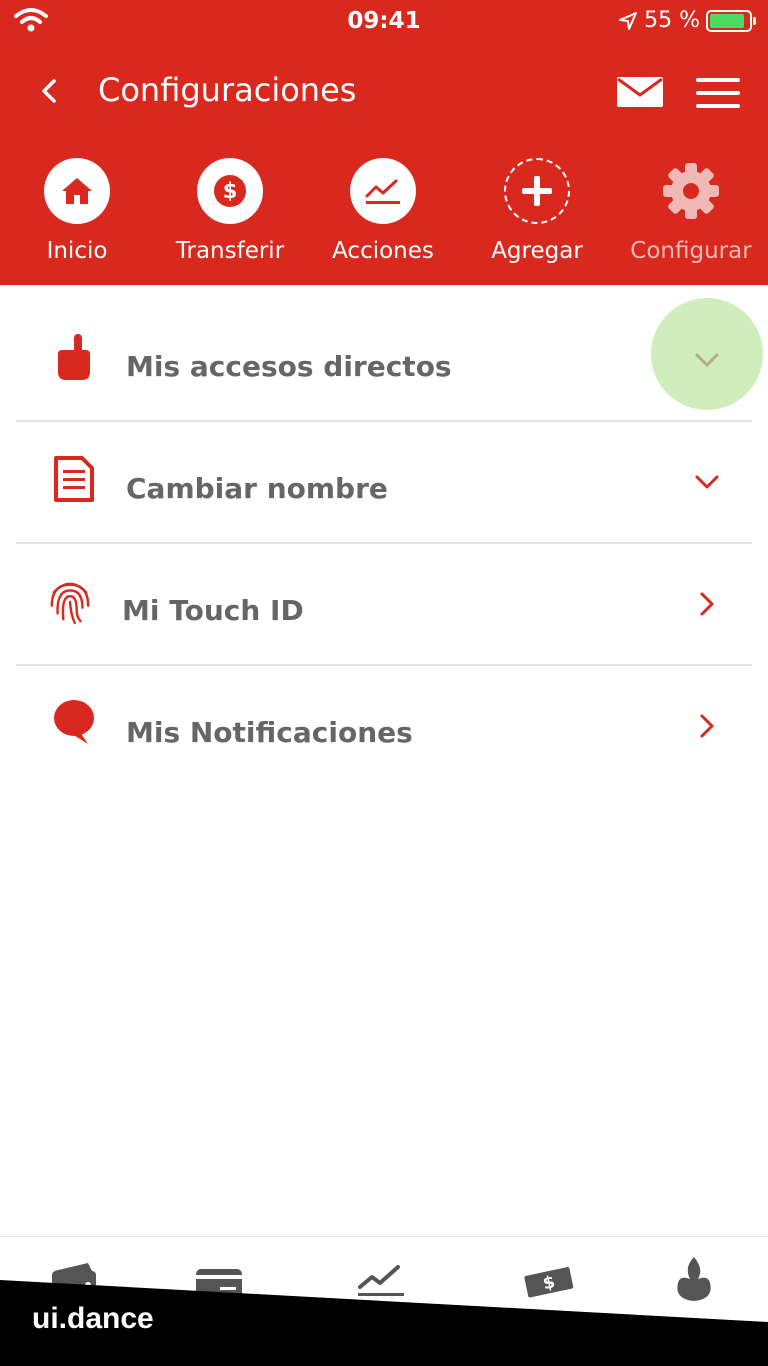  What do you see at coordinates (384, 22) in the screenshot?
I see `status-bar: 09:41 55 %` at bounding box center [384, 22].